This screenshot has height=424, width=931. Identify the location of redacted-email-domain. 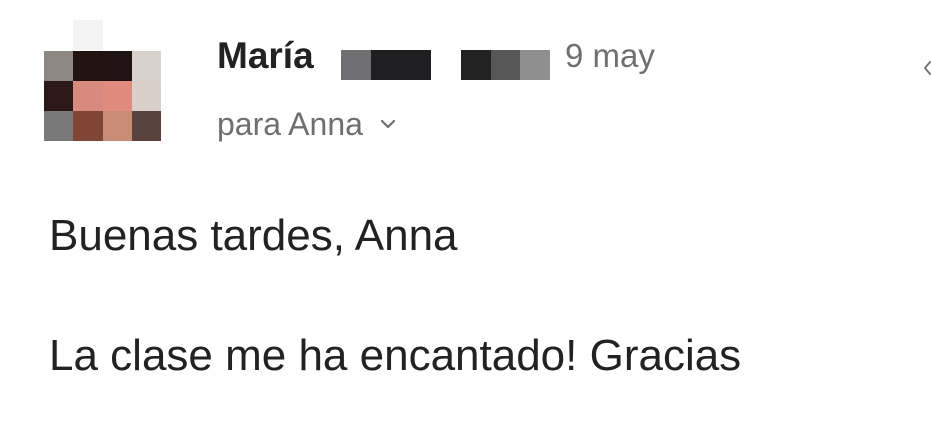
(505, 65).